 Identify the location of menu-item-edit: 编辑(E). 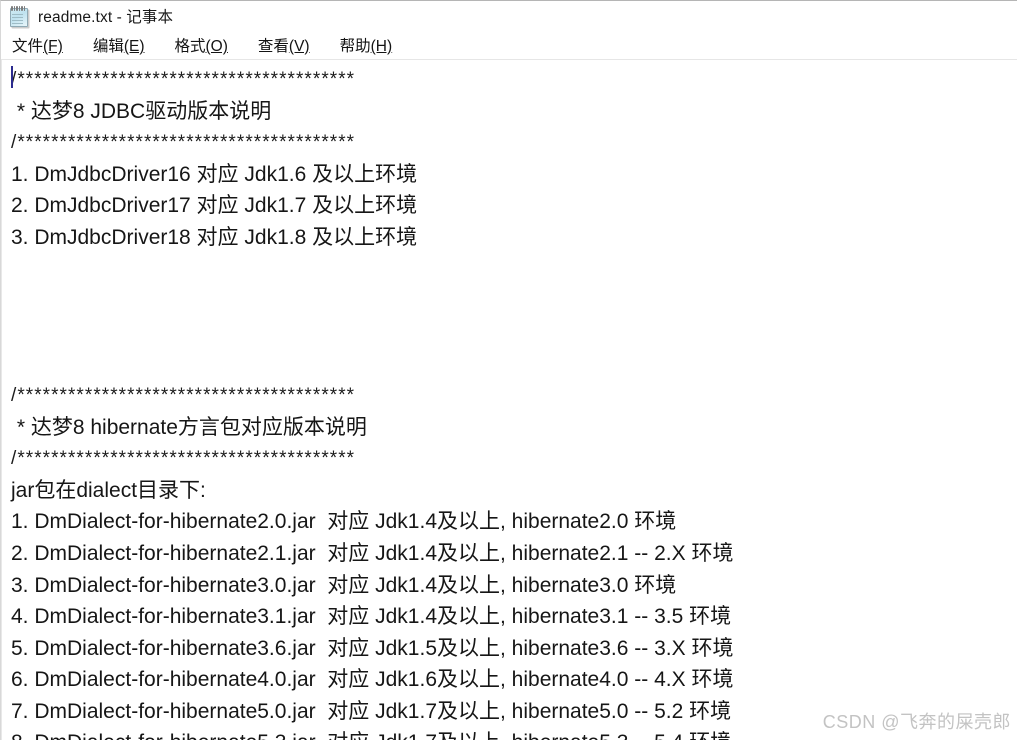
(119, 45).